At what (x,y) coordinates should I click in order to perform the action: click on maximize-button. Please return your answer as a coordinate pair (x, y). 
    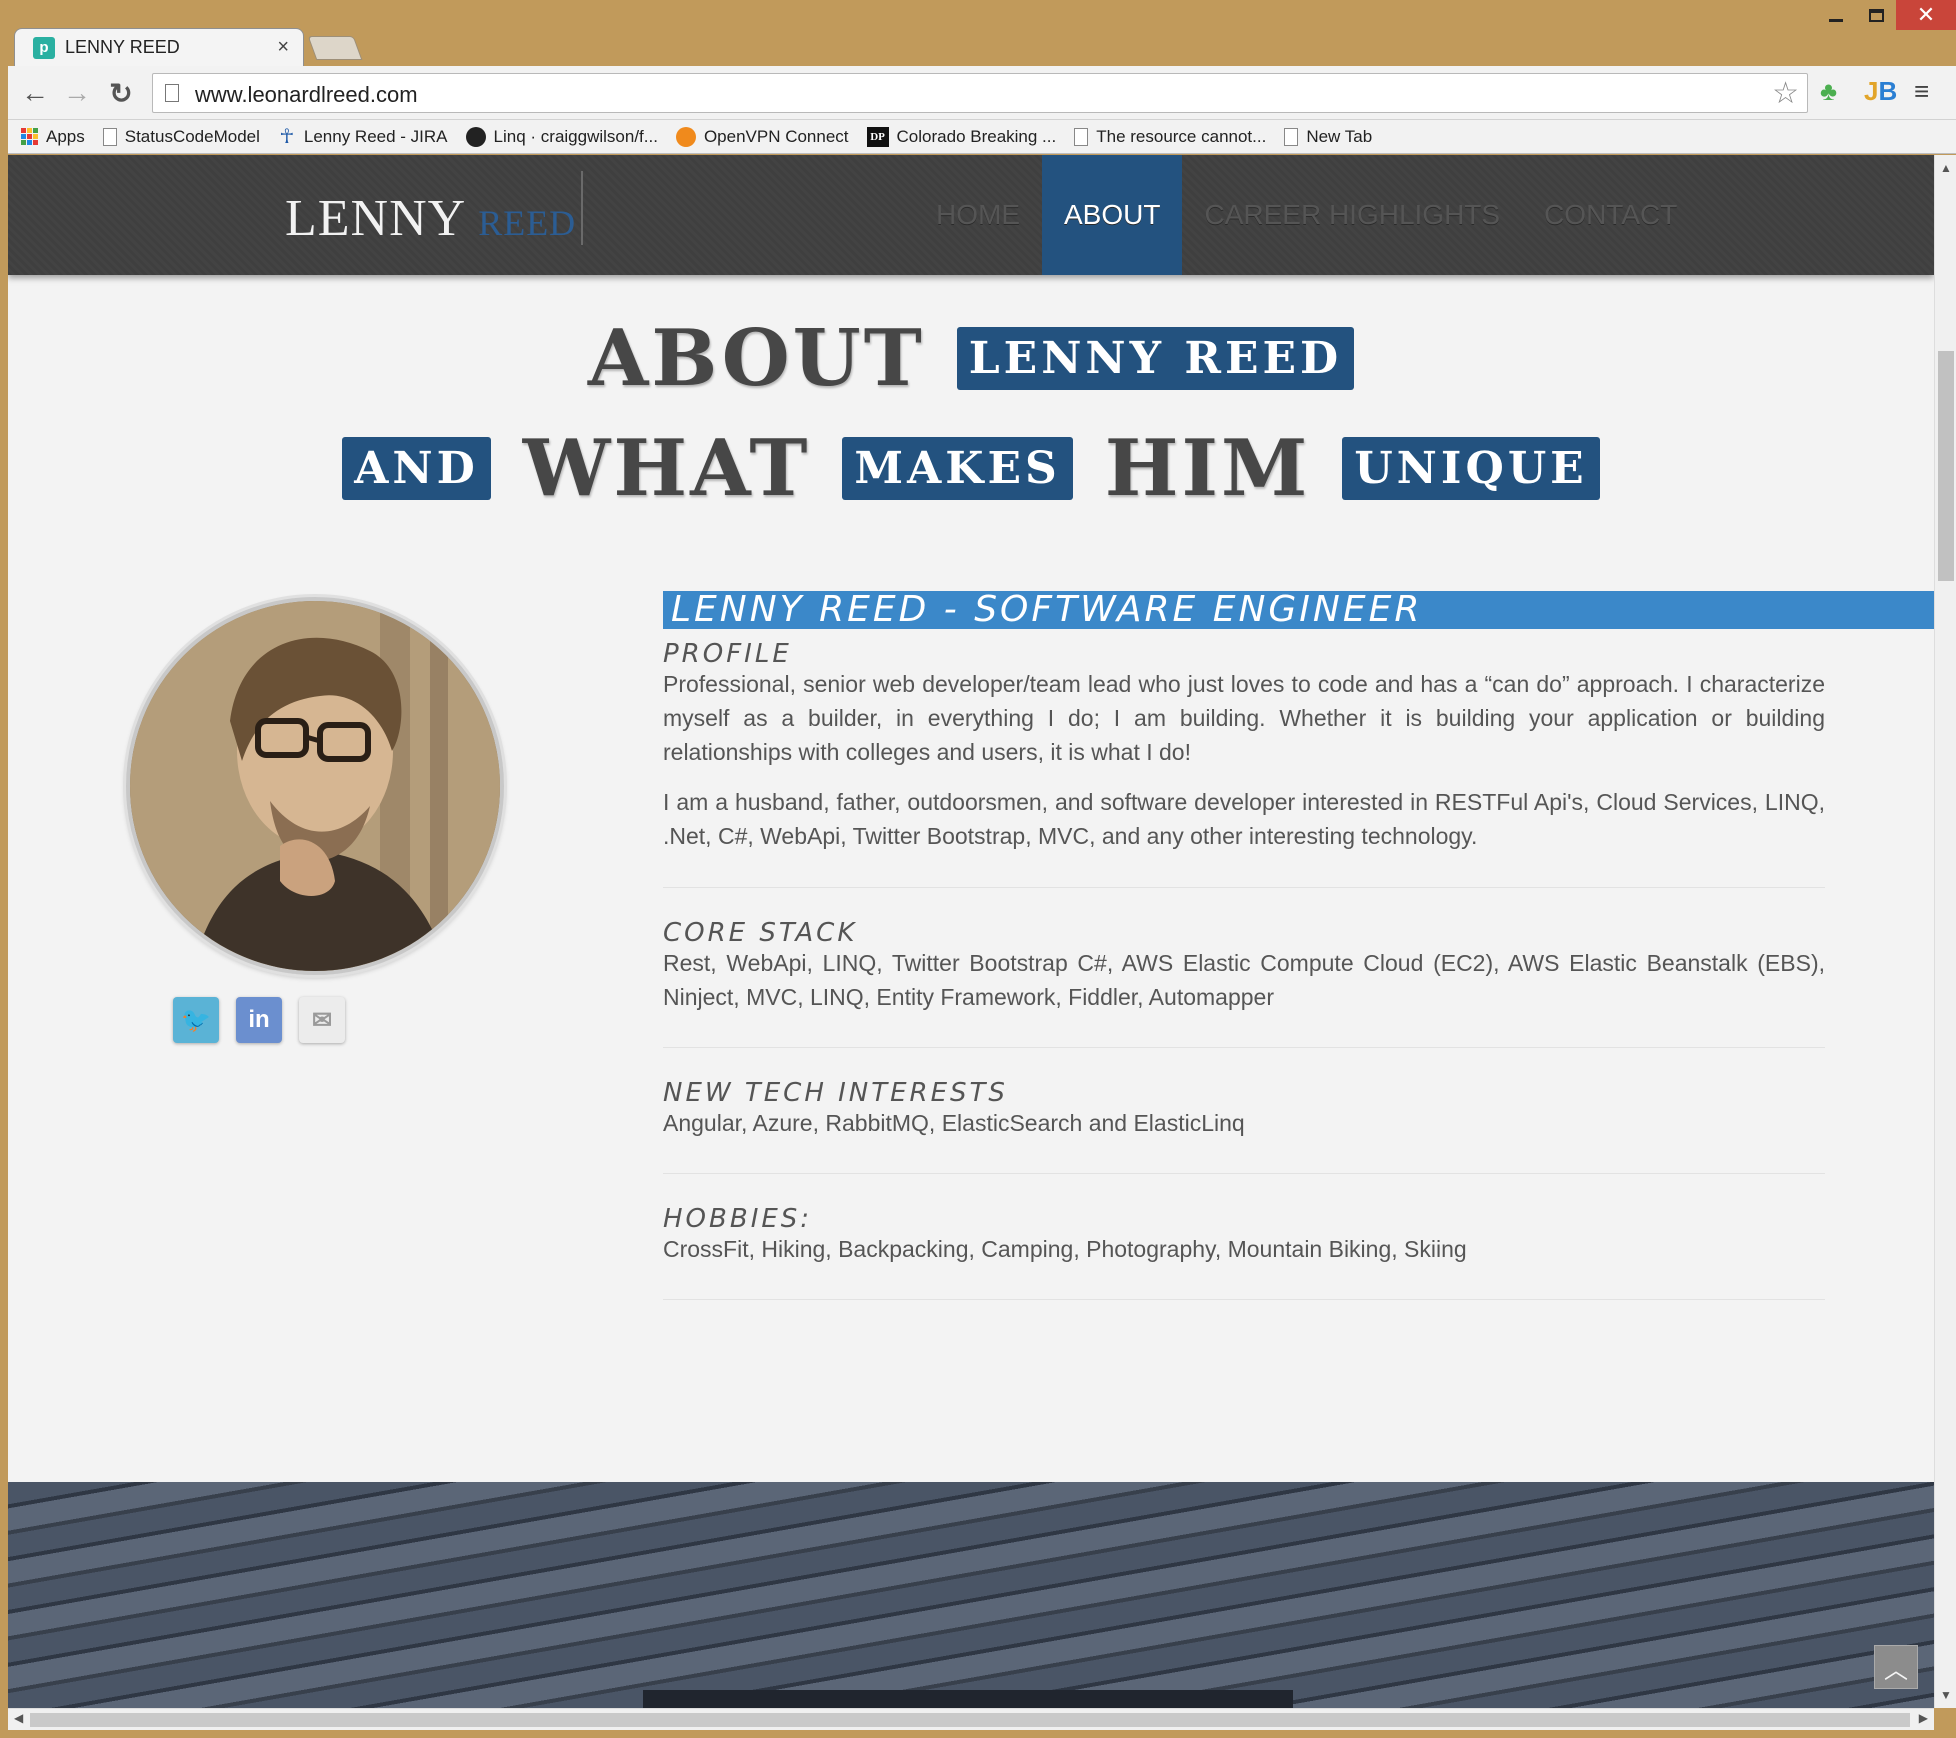
    Looking at the image, I should click on (1876, 15).